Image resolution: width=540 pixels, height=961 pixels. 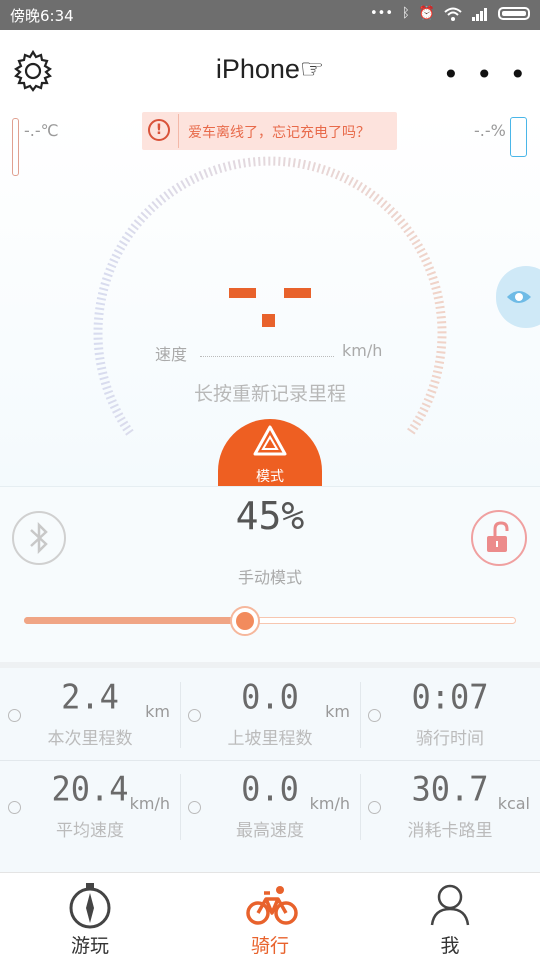 What do you see at coordinates (450, 806) in the screenshot?
I see `stat-calories: 30.7 kcal 消耗卡路里` at bounding box center [450, 806].